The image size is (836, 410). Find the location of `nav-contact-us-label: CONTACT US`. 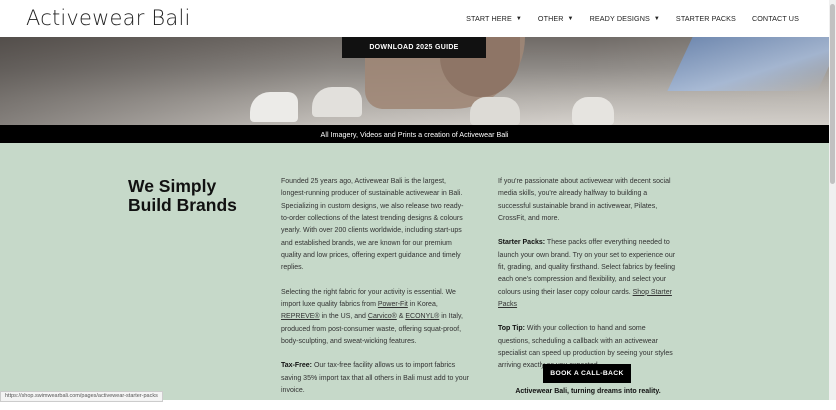

nav-contact-us-label: CONTACT US is located at coordinates (775, 18).